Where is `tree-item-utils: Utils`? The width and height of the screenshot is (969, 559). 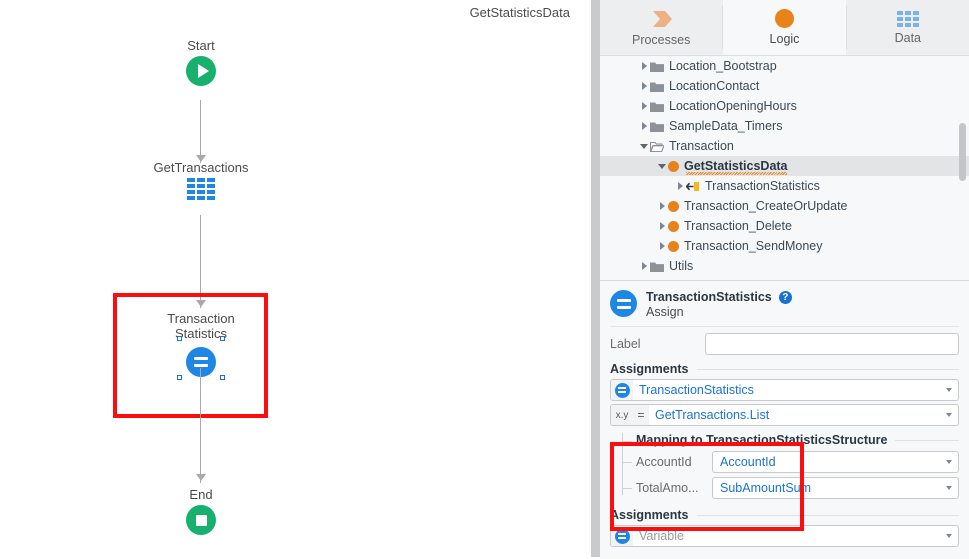 tree-item-utils: Utils is located at coordinates (784, 266).